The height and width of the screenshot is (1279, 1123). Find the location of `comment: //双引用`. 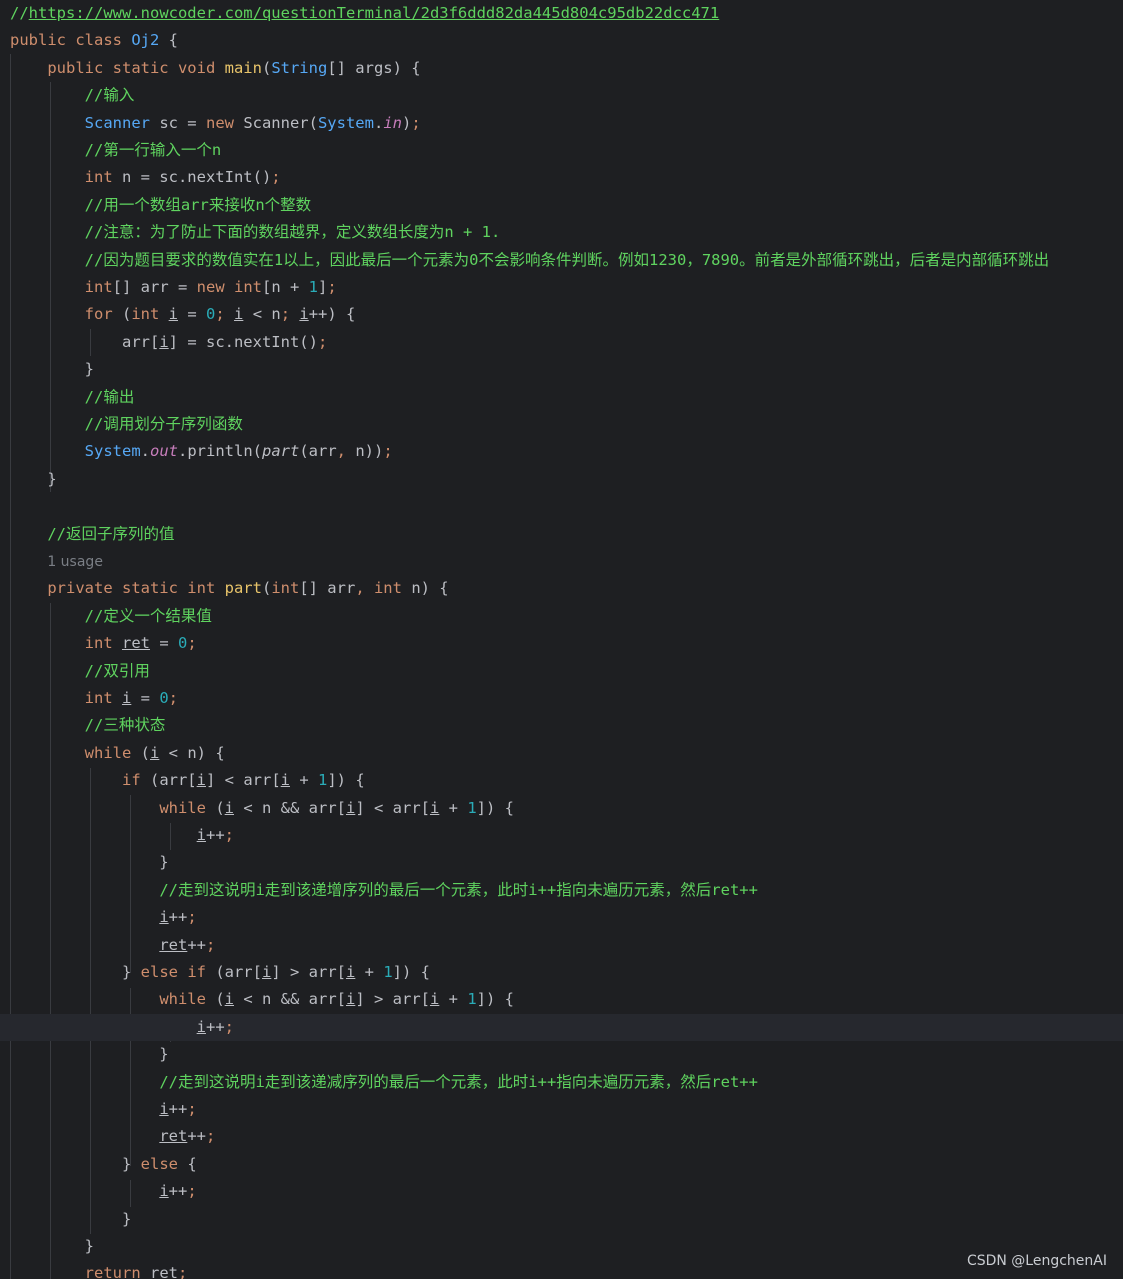

comment: //双引用 is located at coordinates (117, 670).